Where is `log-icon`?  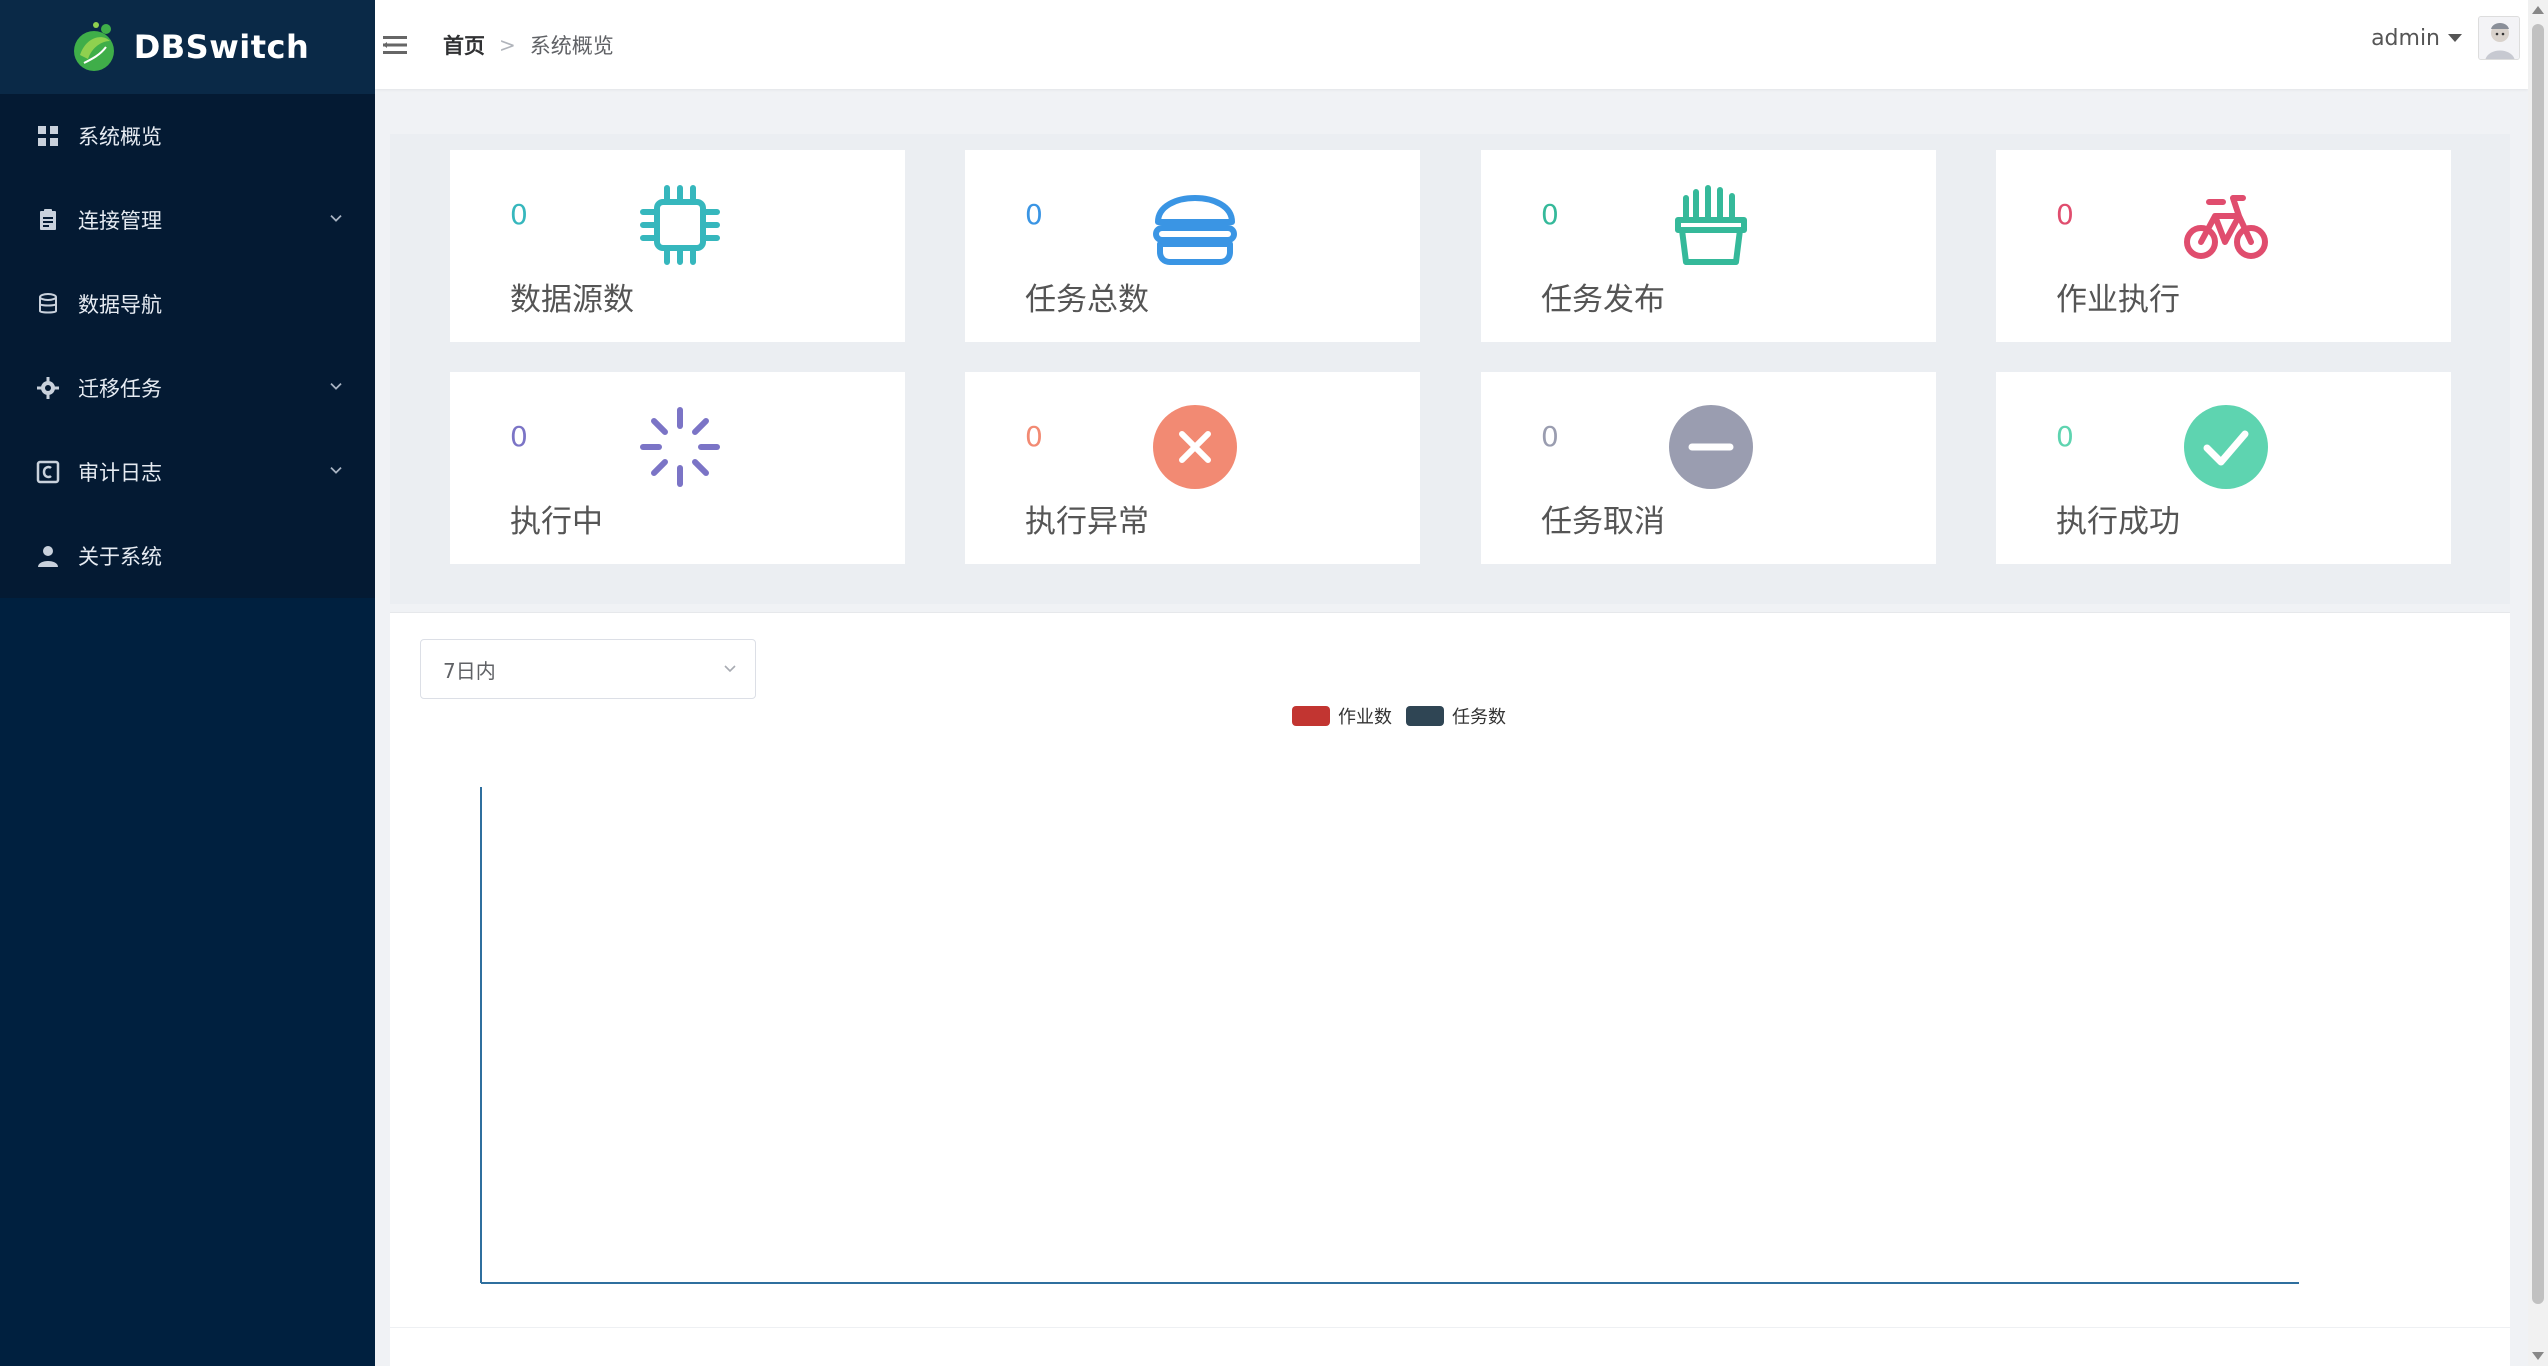 log-icon is located at coordinates (48, 472).